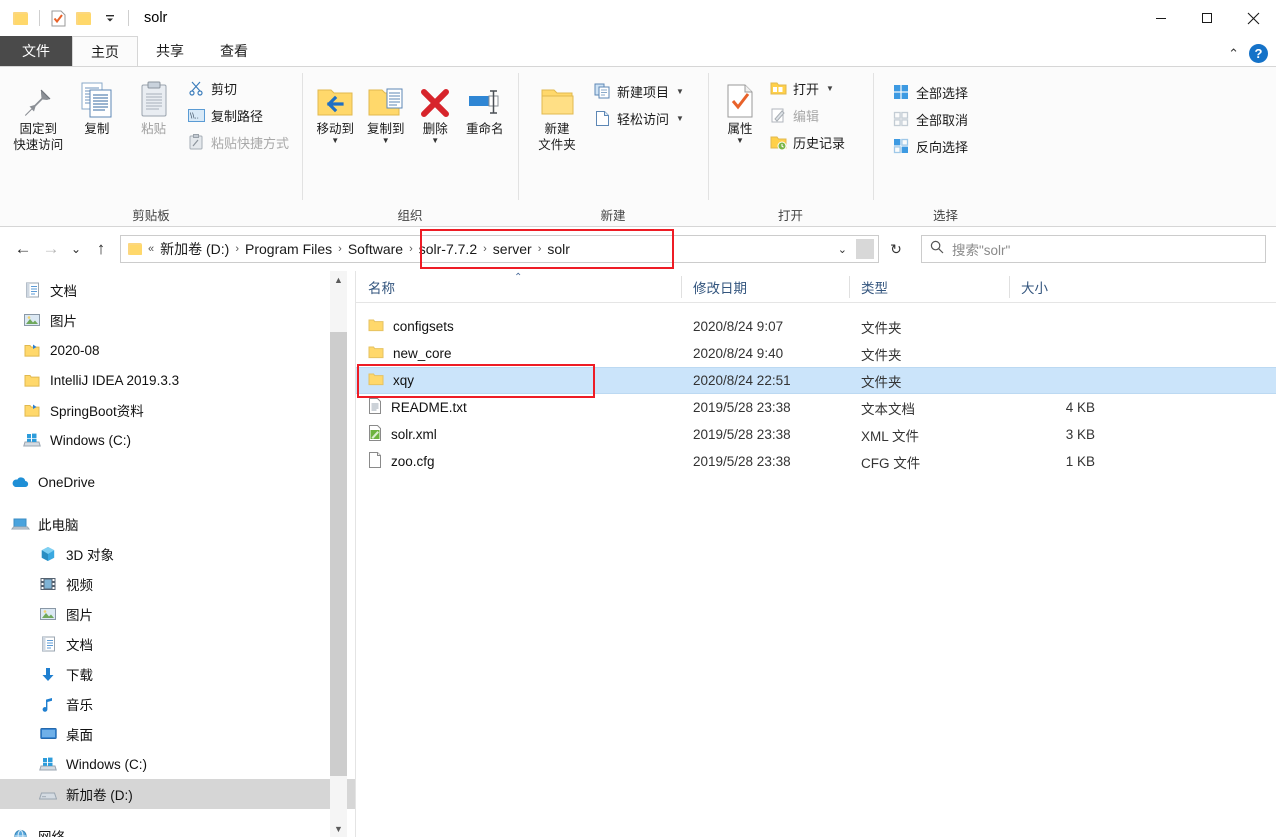  What do you see at coordinates (448, 249) in the screenshot?
I see `breadcrumb-item-3: solr-7.7.2` at bounding box center [448, 249].